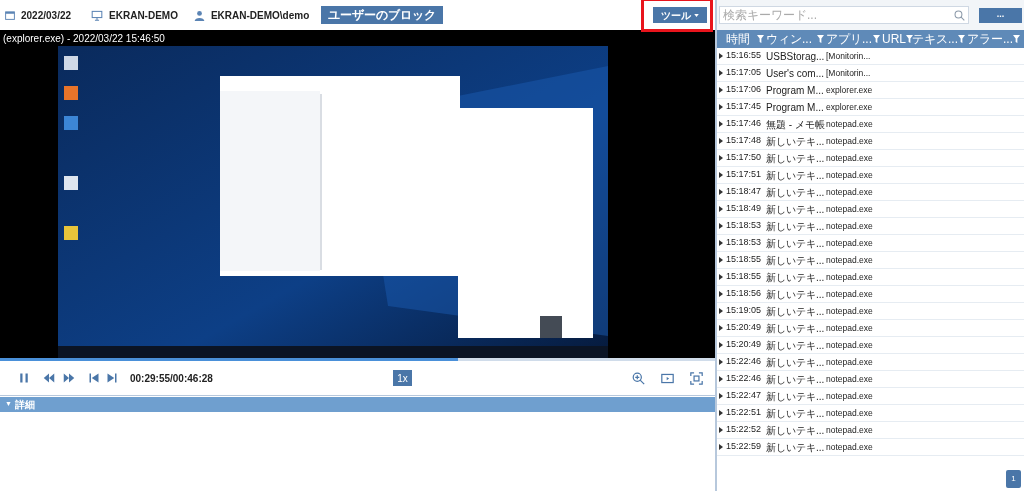  What do you see at coordinates (959, 15) in the screenshot?
I see `search-icon` at bounding box center [959, 15].